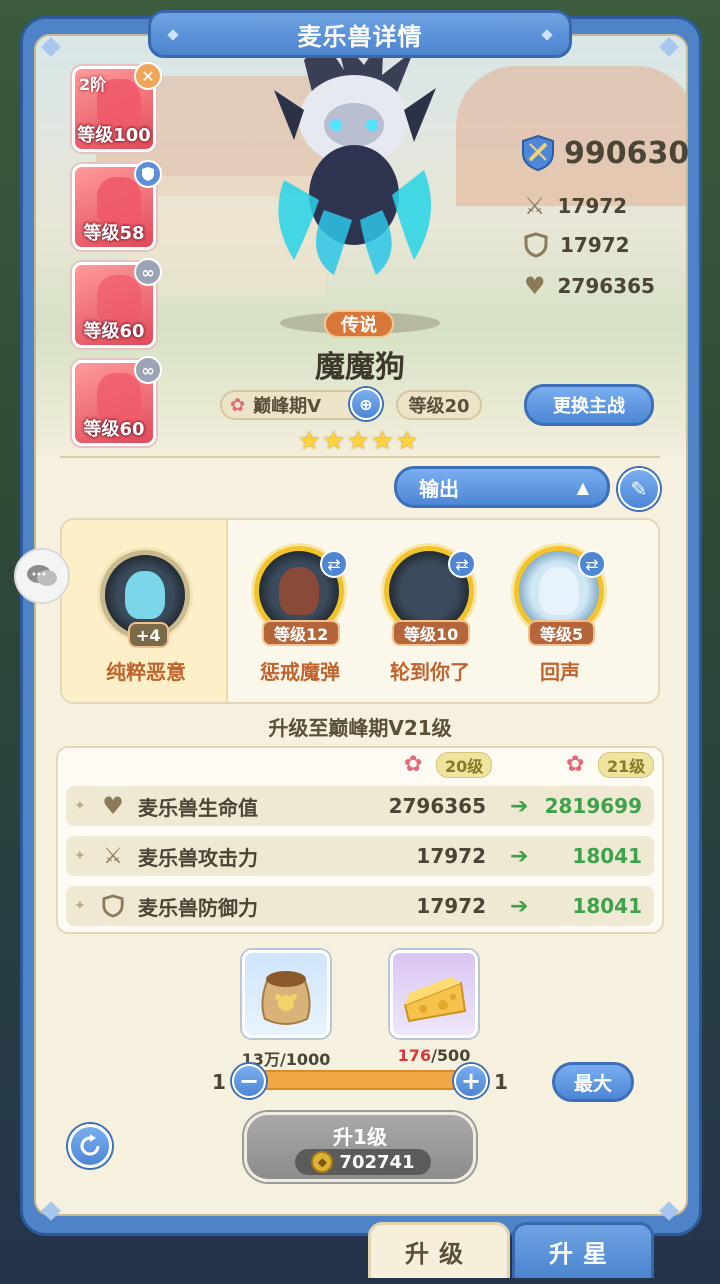  What do you see at coordinates (451, 1055) in the screenshot?
I see `material-2-need: /500` at bounding box center [451, 1055].